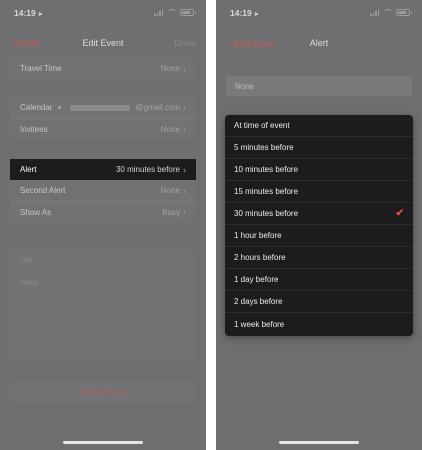 The height and width of the screenshot is (450, 422). Describe the element at coordinates (103, 43) in the screenshot. I see `navigation-bar: Cancel Edit Event Done` at that location.